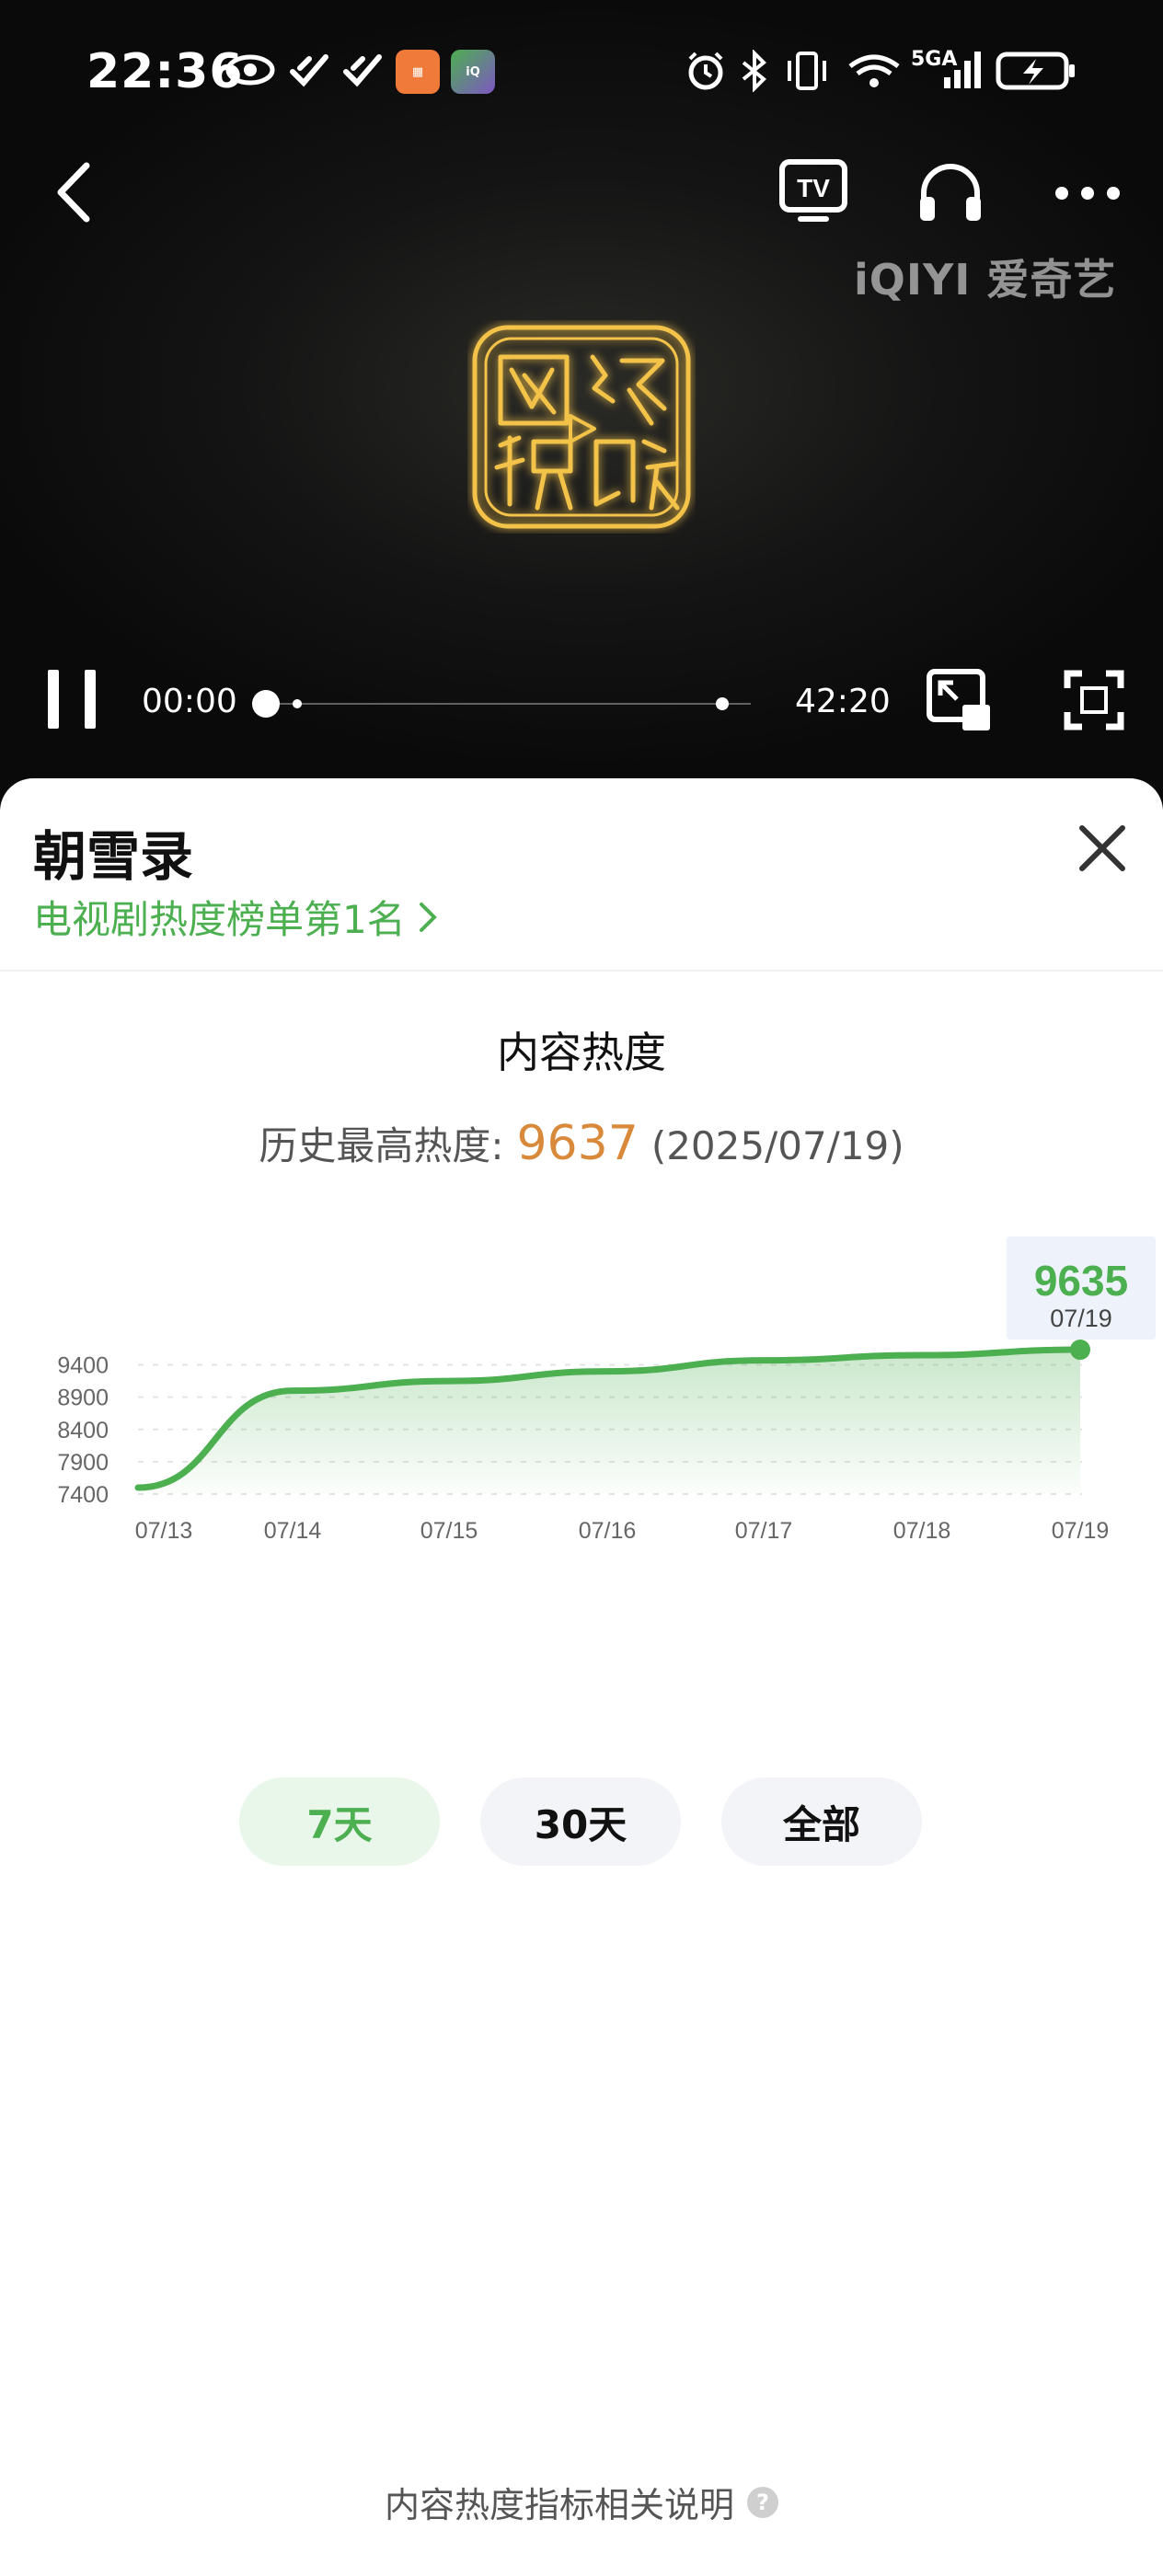  I want to click on close-icon, so click(1102, 848).